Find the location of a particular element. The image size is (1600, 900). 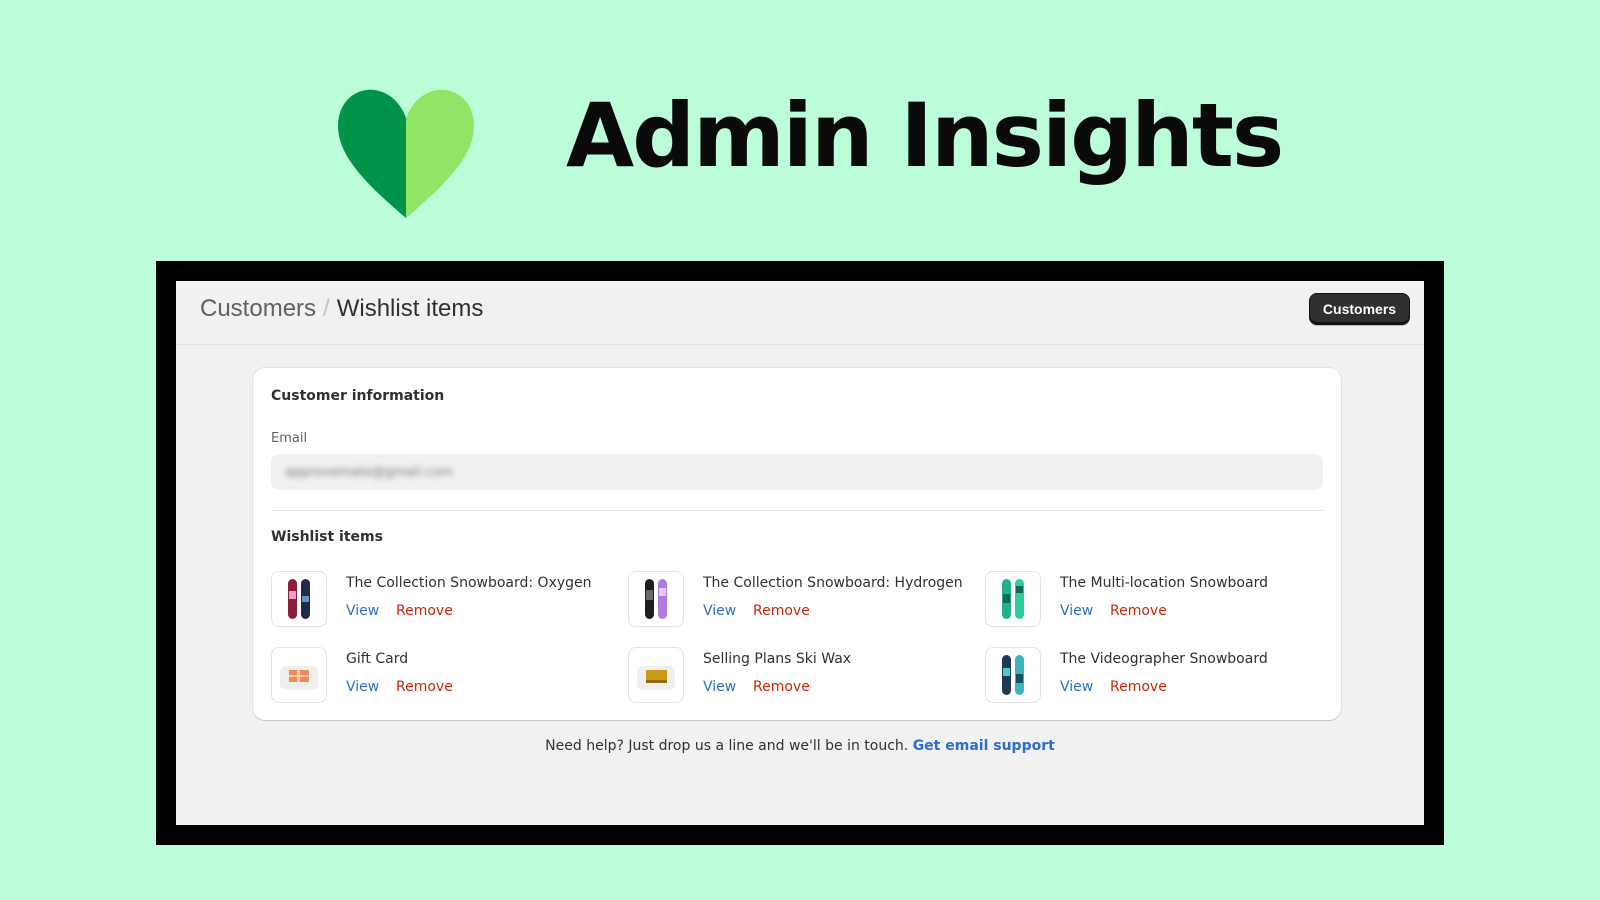

wishlist-item-name: The Videographer Snowboard is located at coordinates (1164, 659).